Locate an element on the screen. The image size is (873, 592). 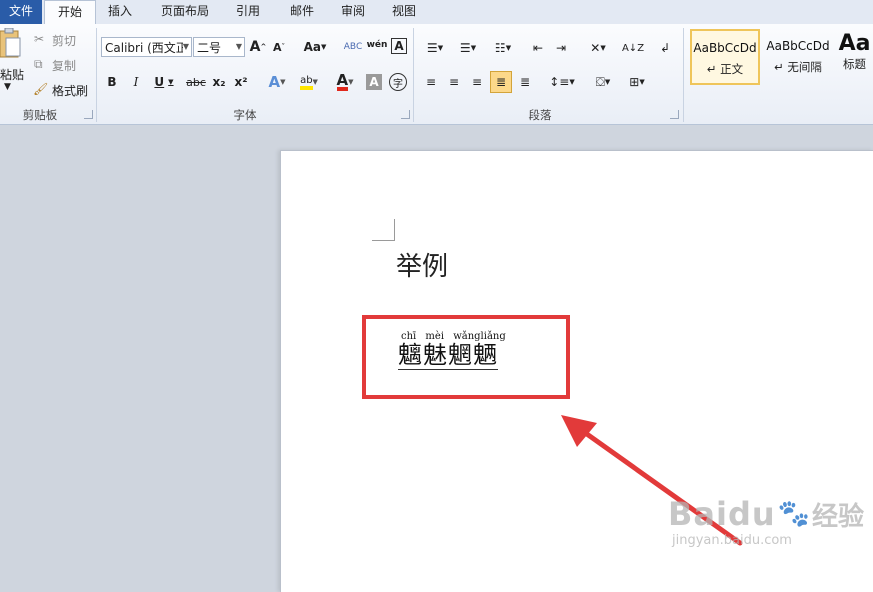
superscript-button: x² is located at coordinates (241, 82).